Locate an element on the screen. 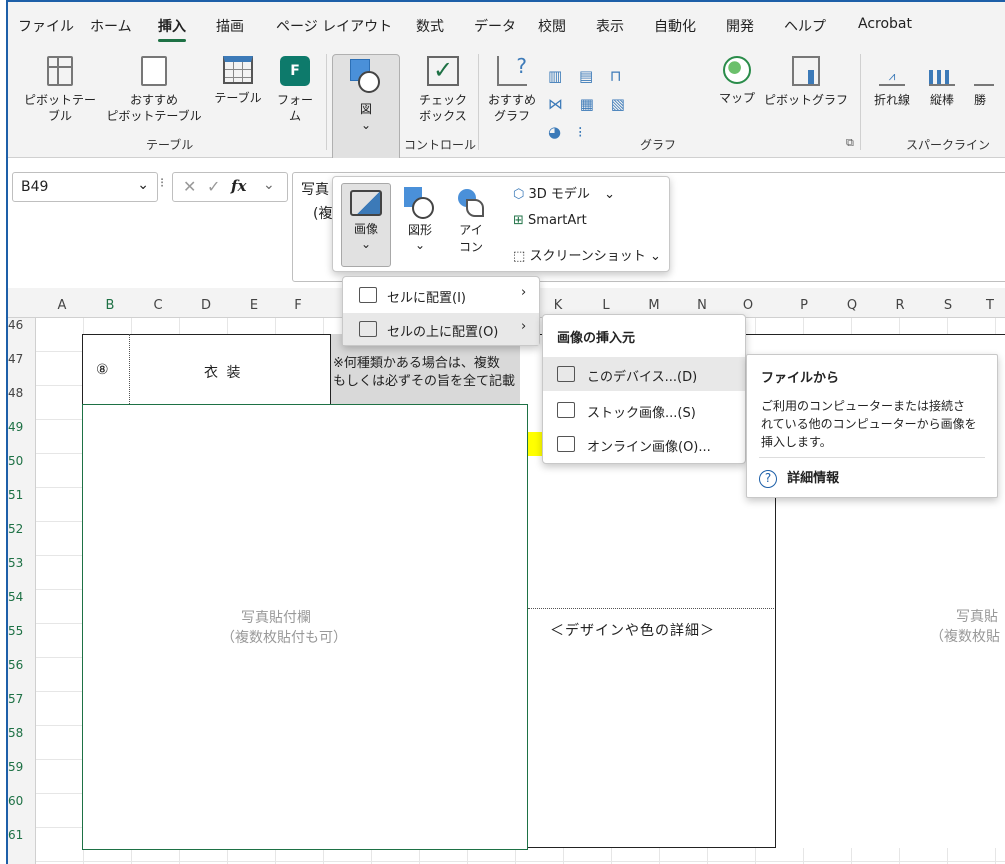  tab-view: 表示 is located at coordinates (610, 26).